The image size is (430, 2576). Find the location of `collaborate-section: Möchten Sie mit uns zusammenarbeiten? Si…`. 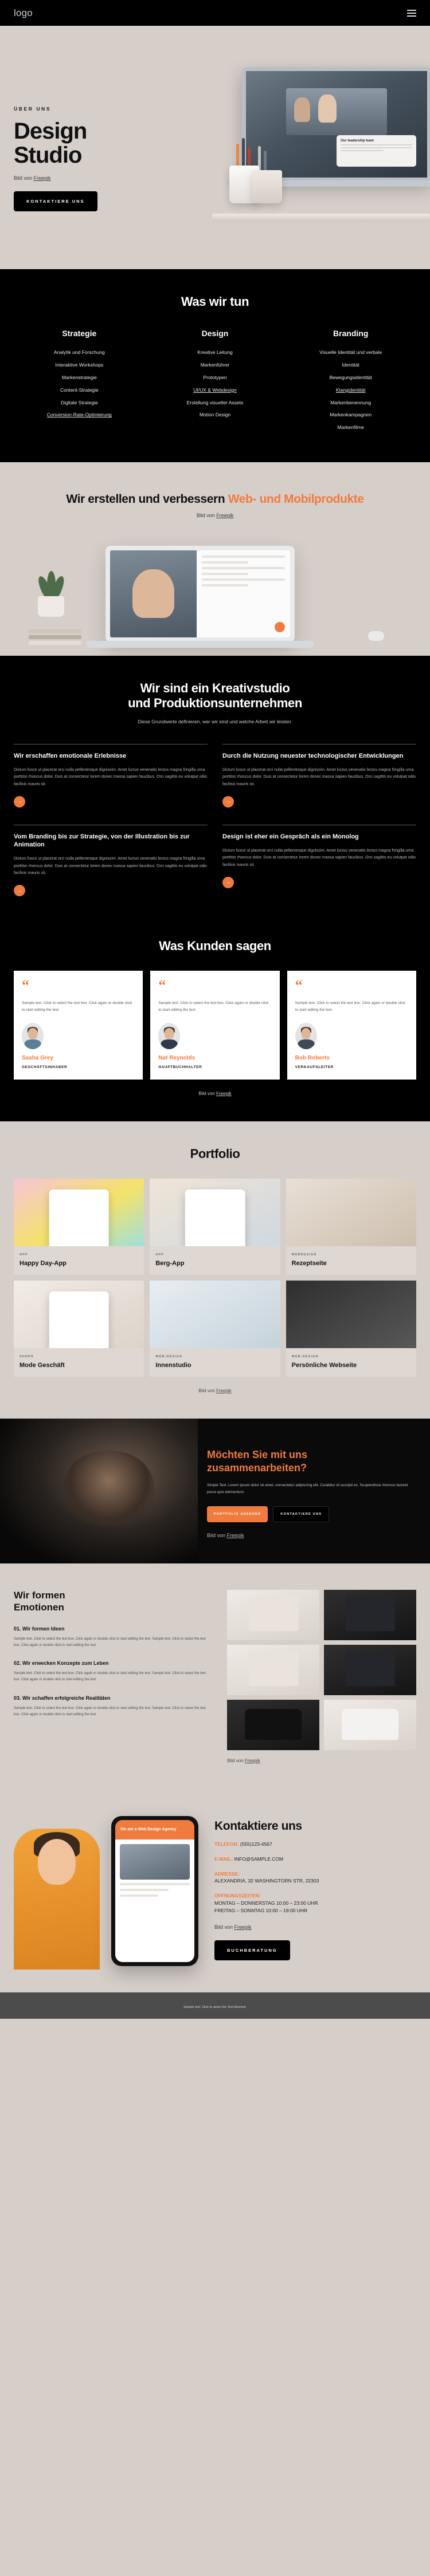

collaborate-section: Möchten Sie mit uns zusammenarbeiten? Si… is located at coordinates (215, 1492).